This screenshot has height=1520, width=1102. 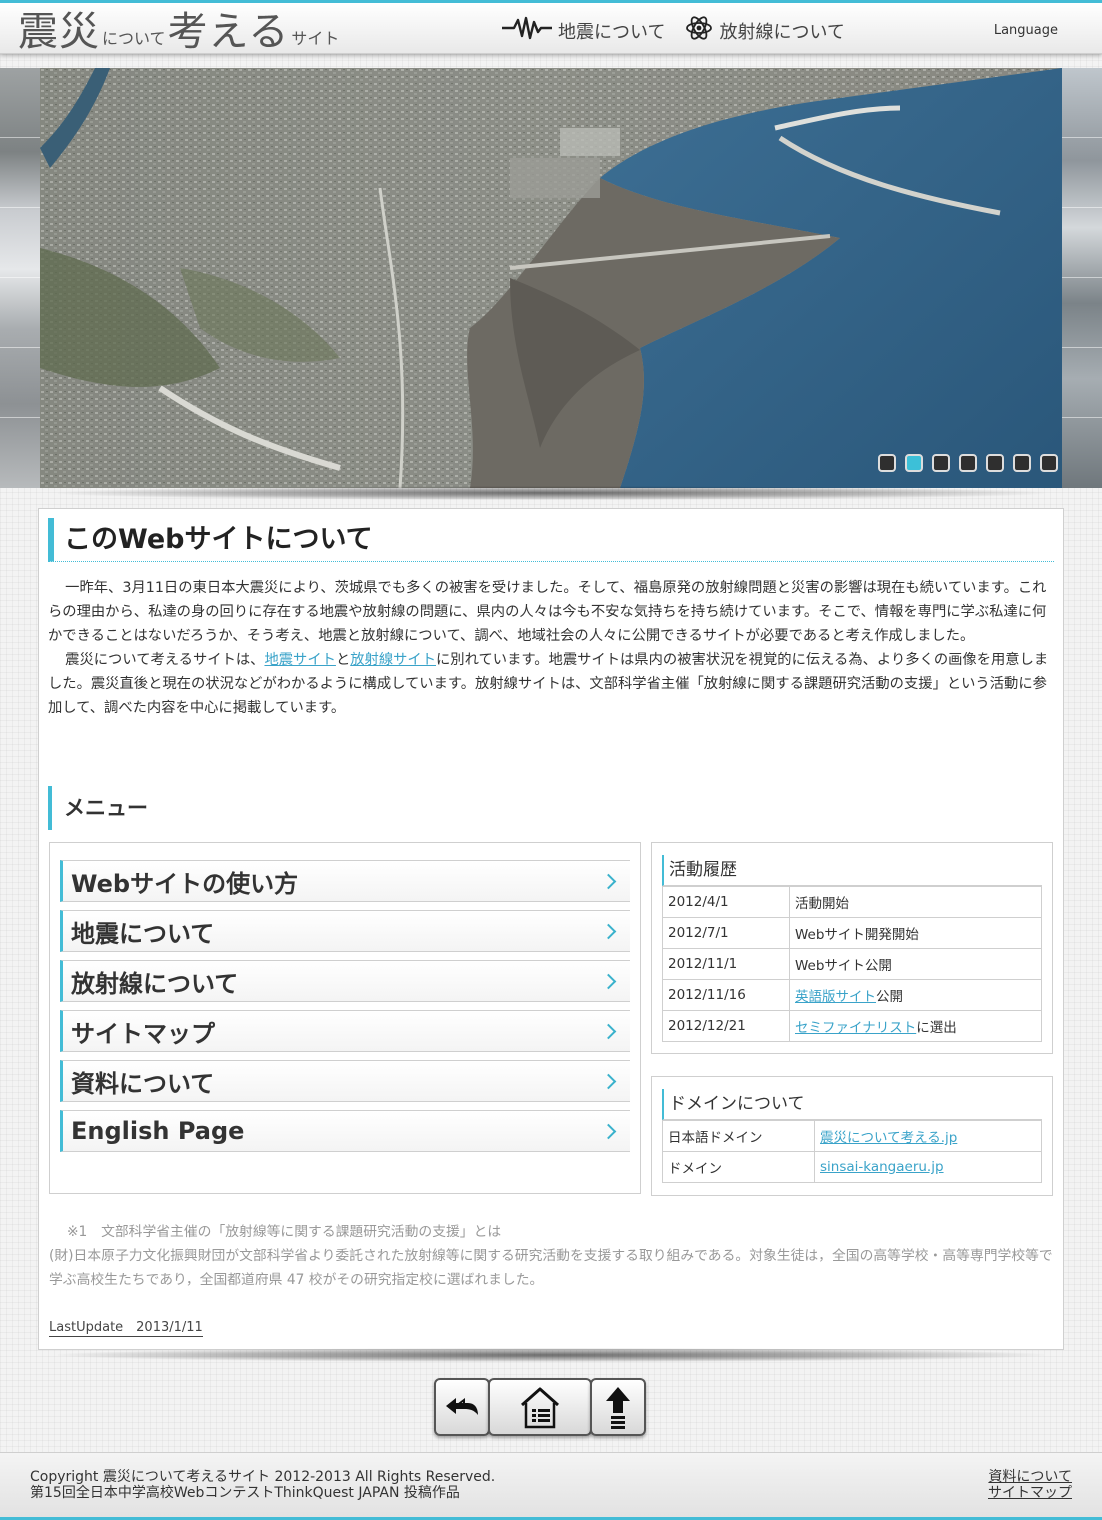 I want to click on table-row: 2012/12/21 セミファイナリストに選出, so click(x=852, y=1026).